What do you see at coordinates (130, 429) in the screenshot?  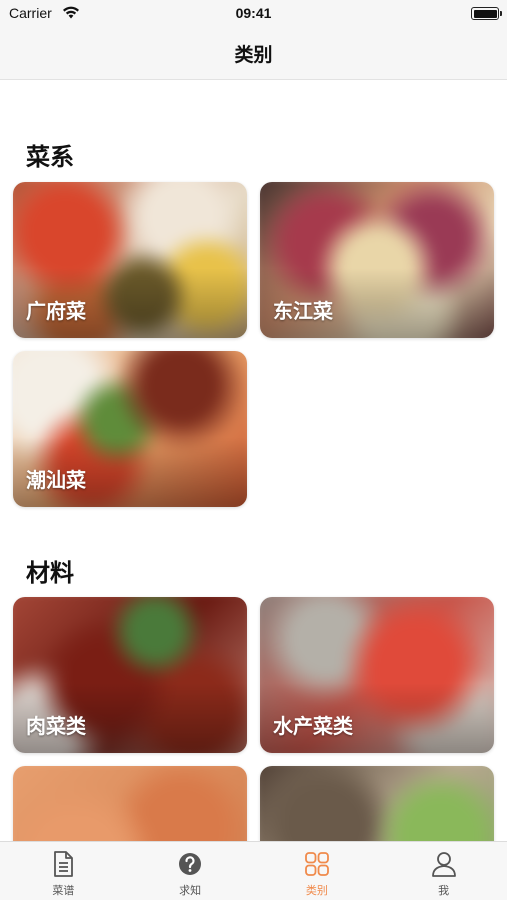 I see `category-card-chaoshan: 潮汕菜` at bounding box center [130, 429].